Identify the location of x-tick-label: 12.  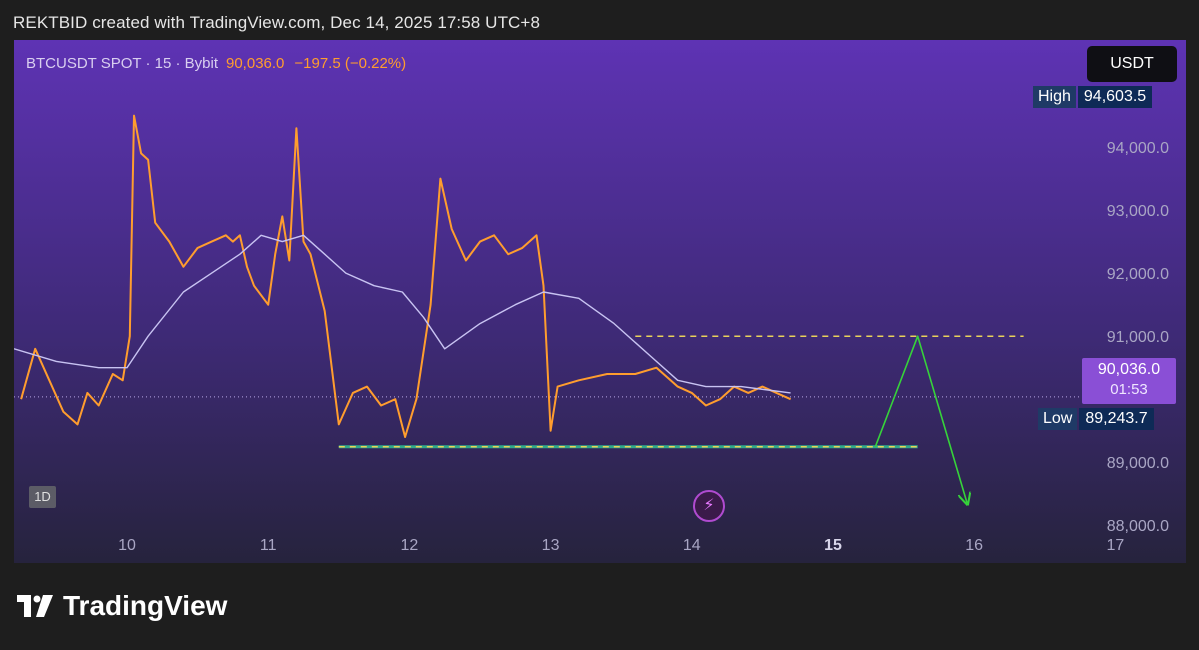
(409, 545).